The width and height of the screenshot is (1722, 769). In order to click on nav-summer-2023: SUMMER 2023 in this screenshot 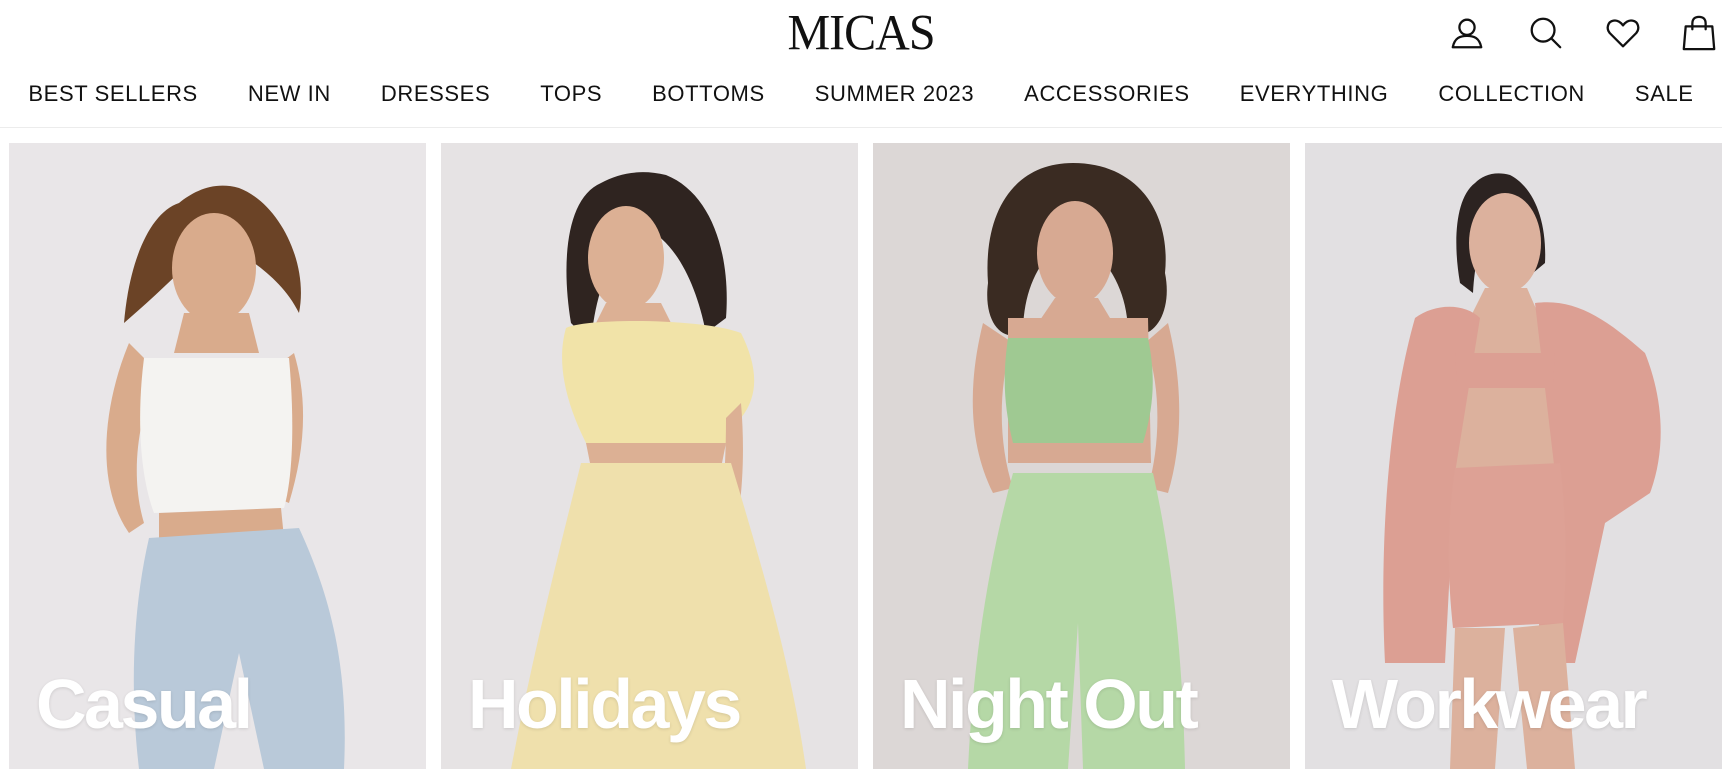, I will do `click(894, 94)`.